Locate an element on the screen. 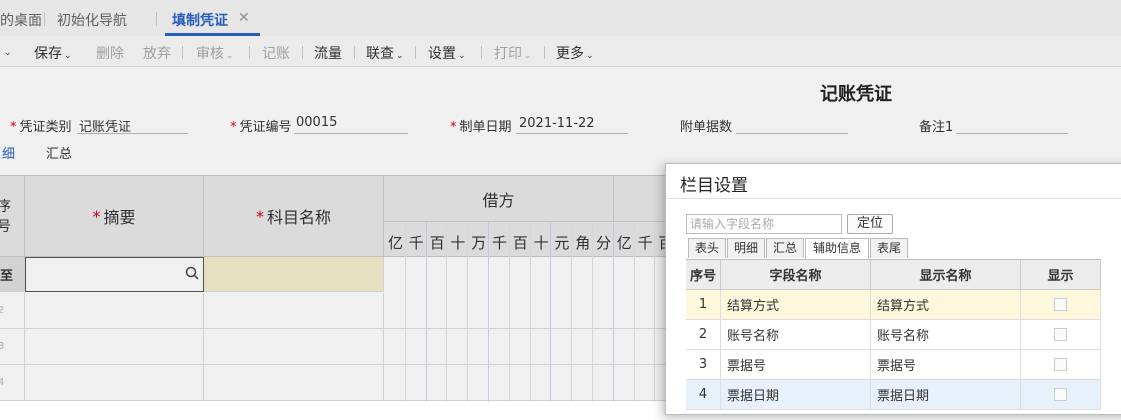 This screenshot has height=420, width=1121. voucher-type-label: * 凭证类别 is located at coordinates (41, 127).